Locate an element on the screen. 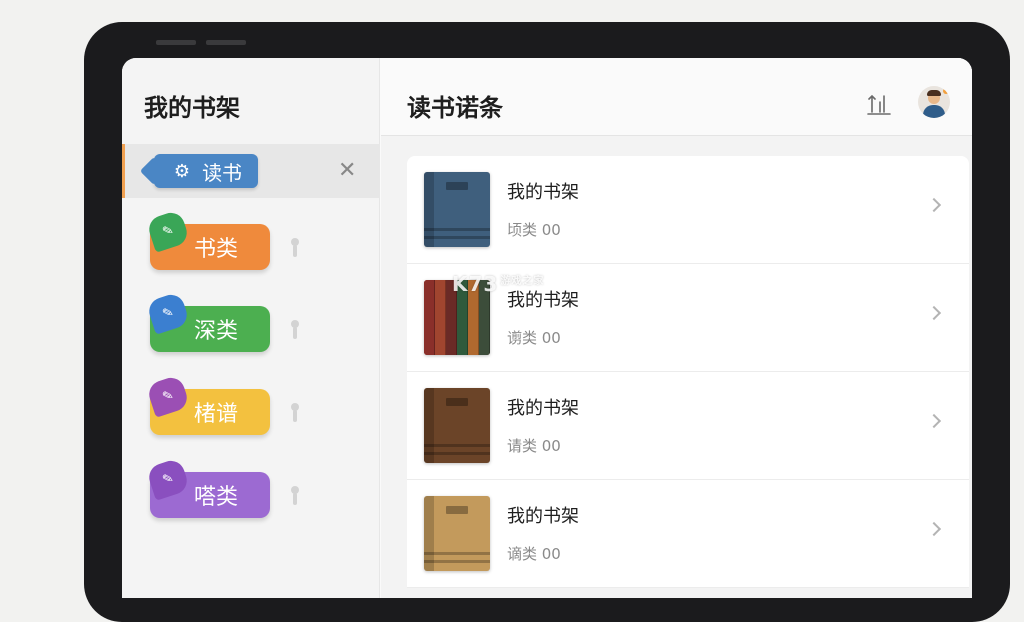  list-item: 我的书架 顷类 00 is located at coordinates (688, 210).